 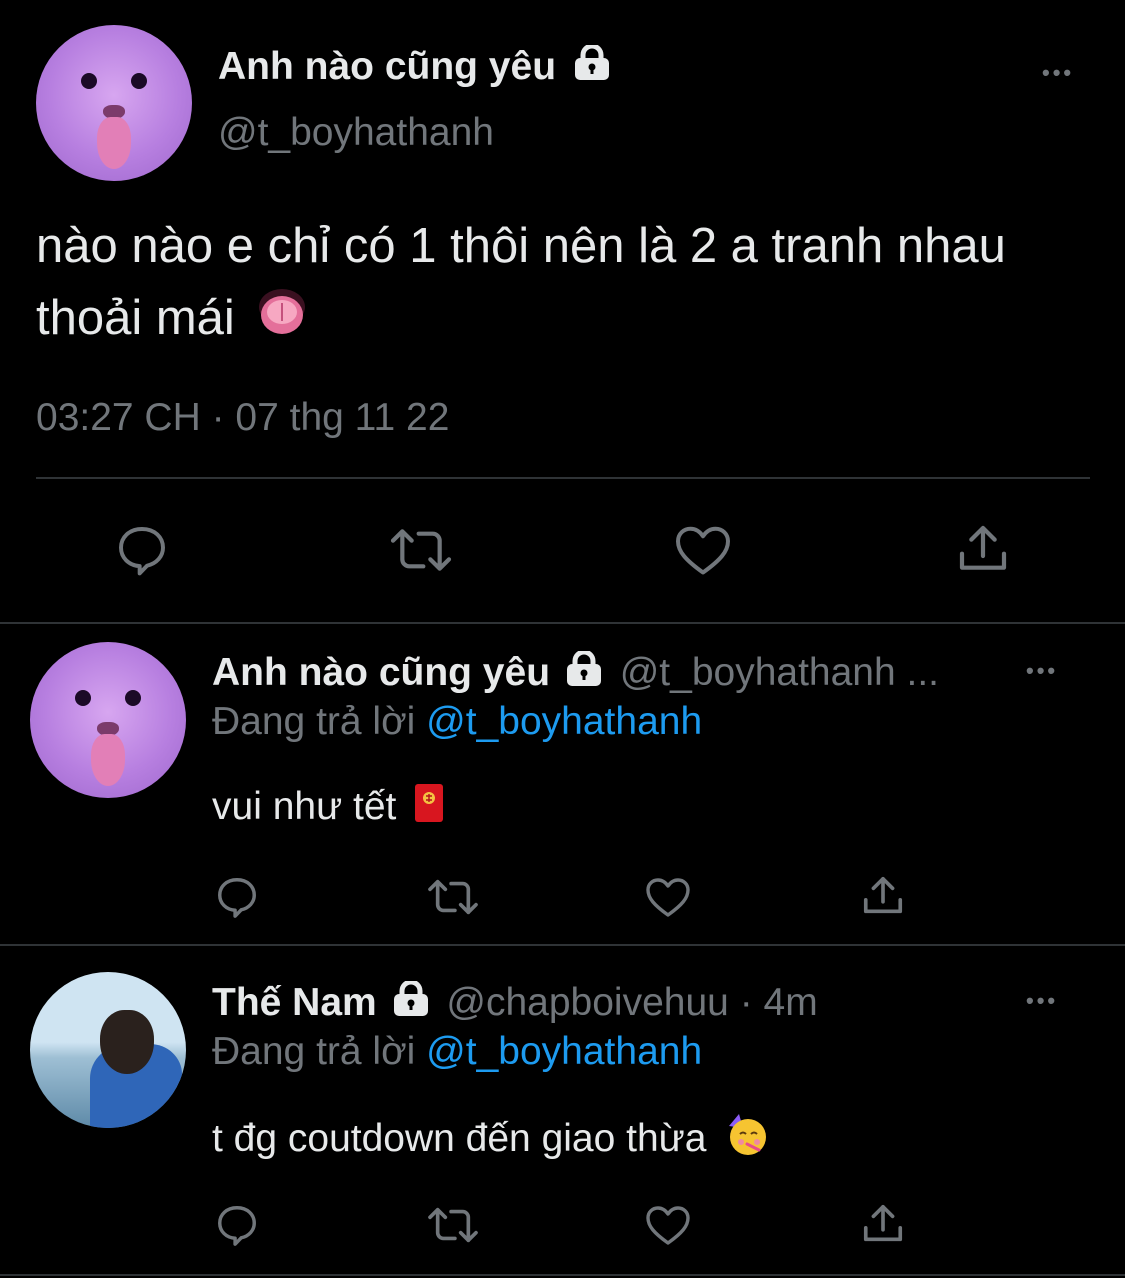 I want to click on tongue-face-icon, so click(x=282, y=321).